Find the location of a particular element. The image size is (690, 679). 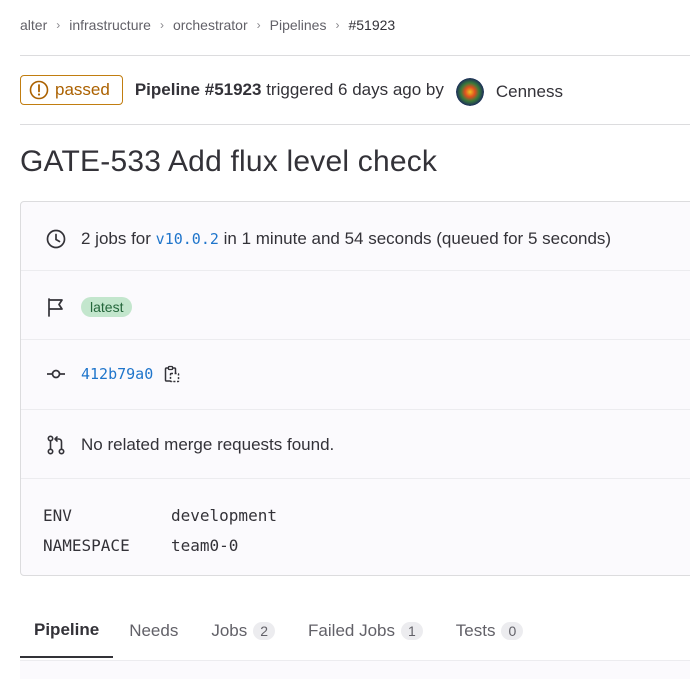

tab-count: 1 is located at coordinates (411, 630).